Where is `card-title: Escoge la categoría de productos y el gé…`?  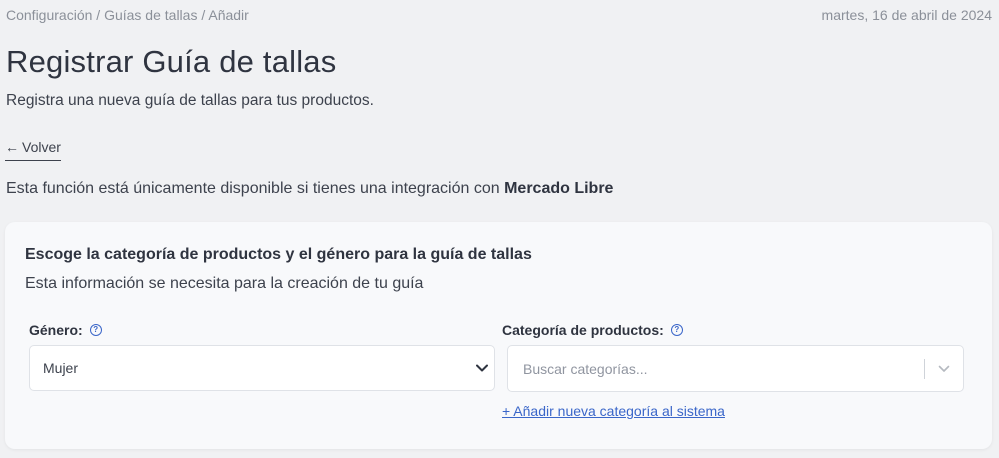
card-title: Escoge la categoría de productos y el gé… is located at coordinates (278, 254).